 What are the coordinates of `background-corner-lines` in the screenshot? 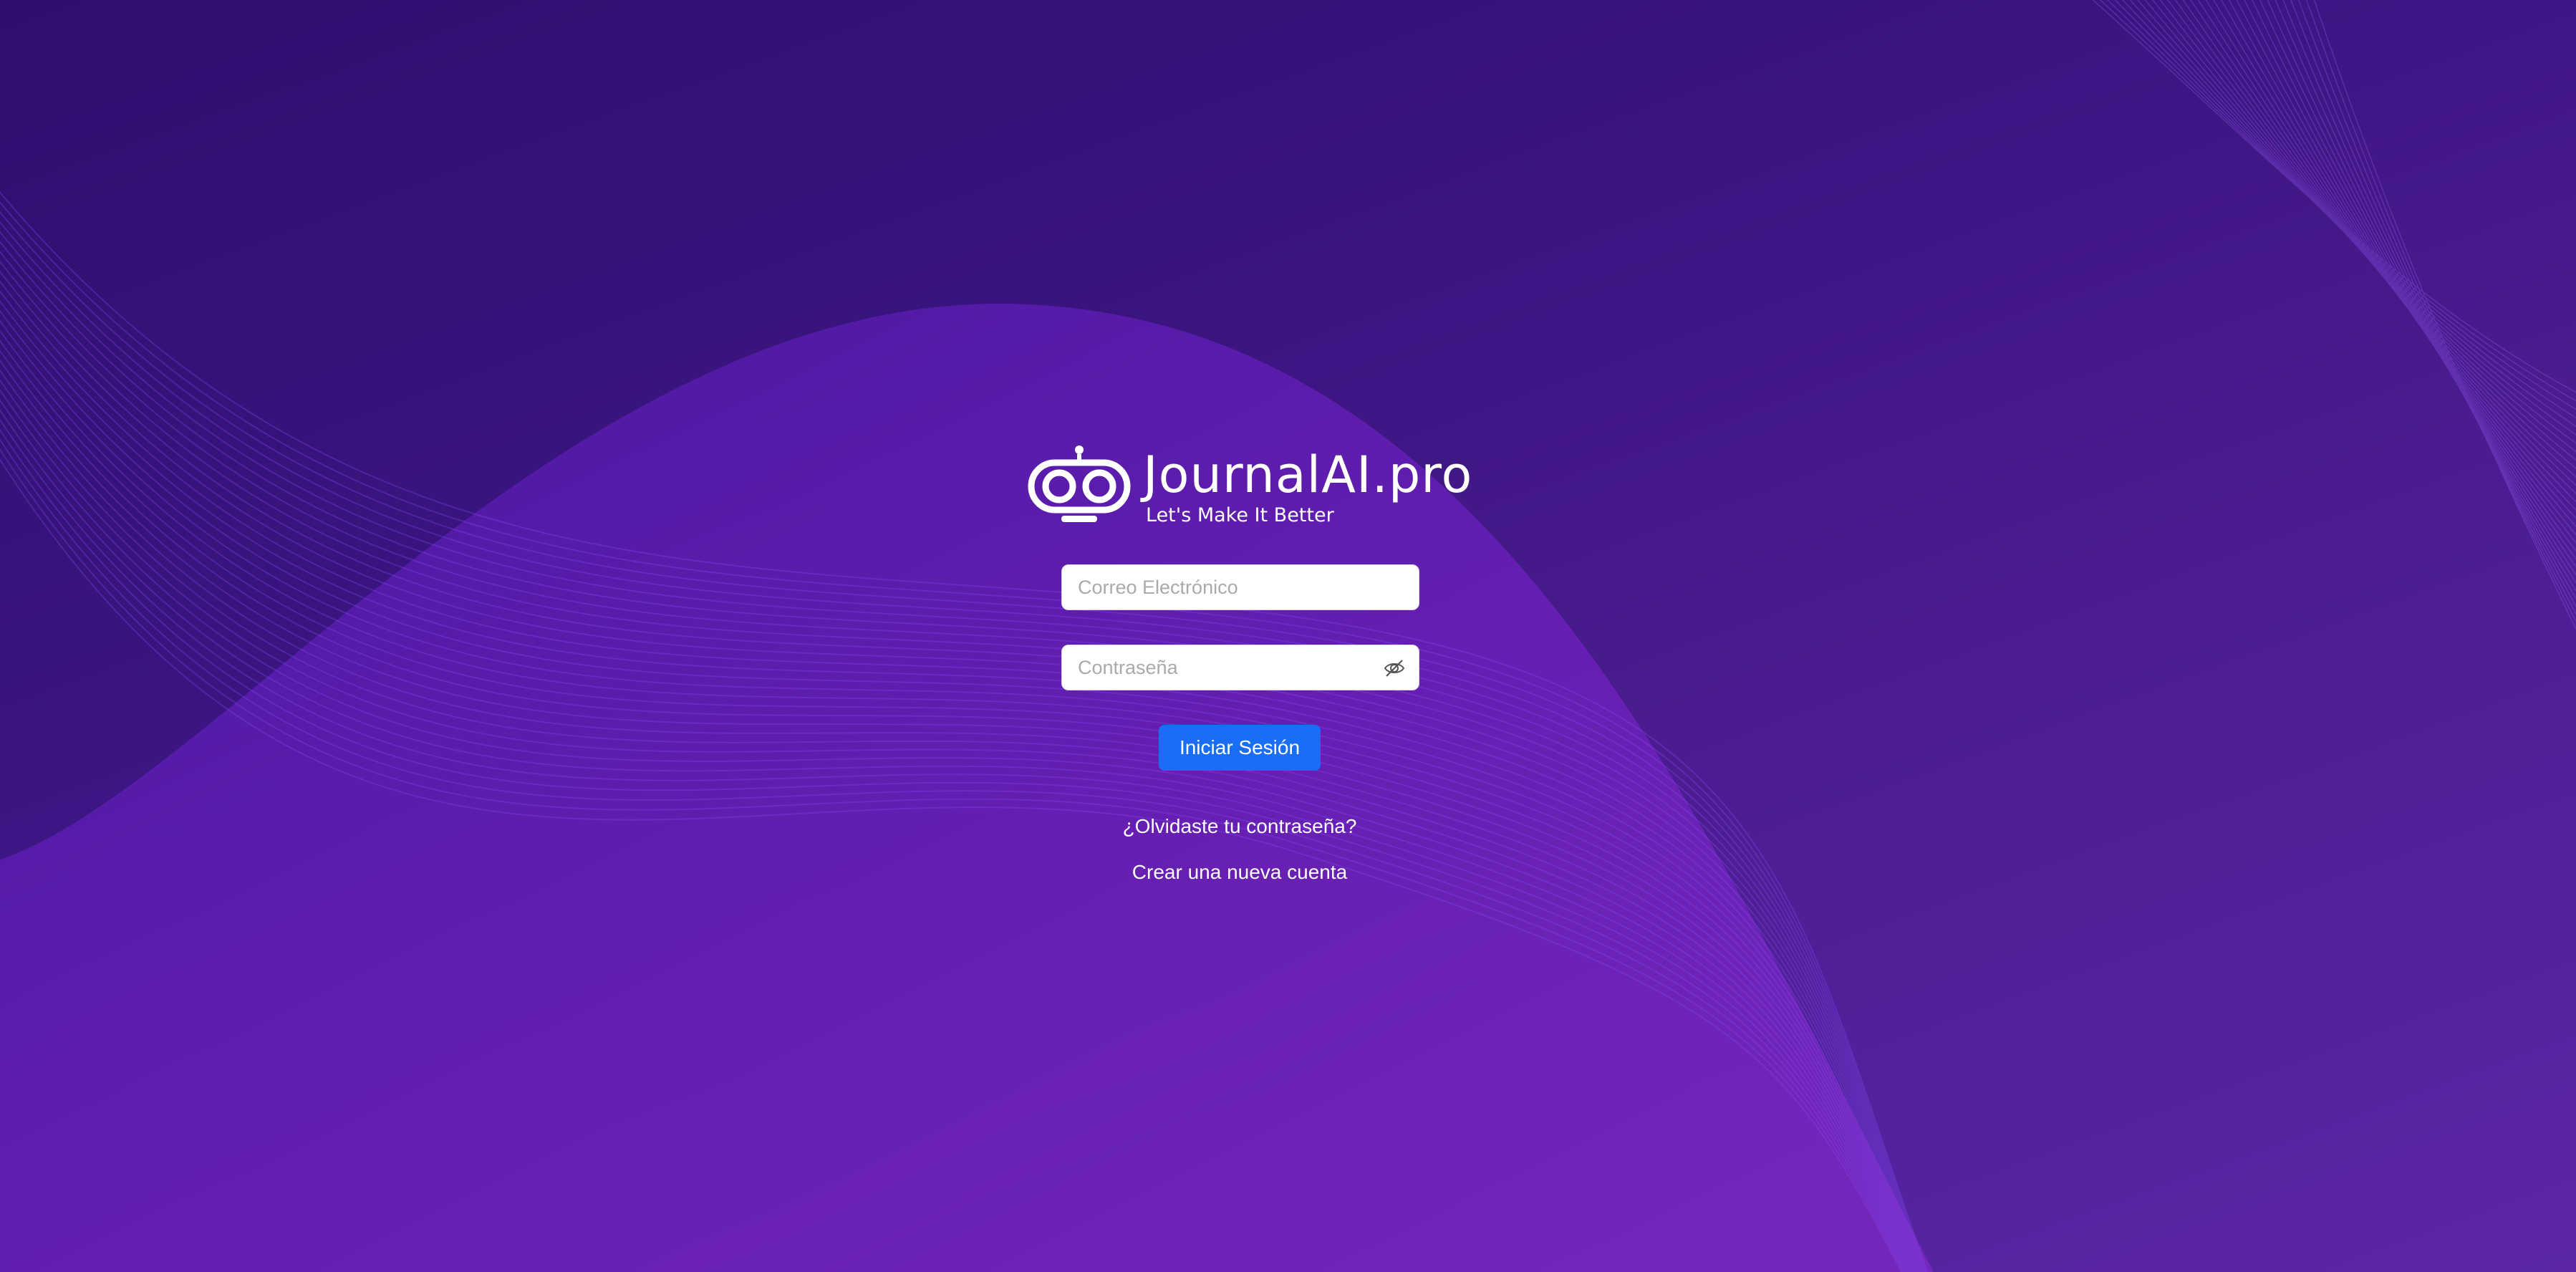 It's located at (2334, 315).